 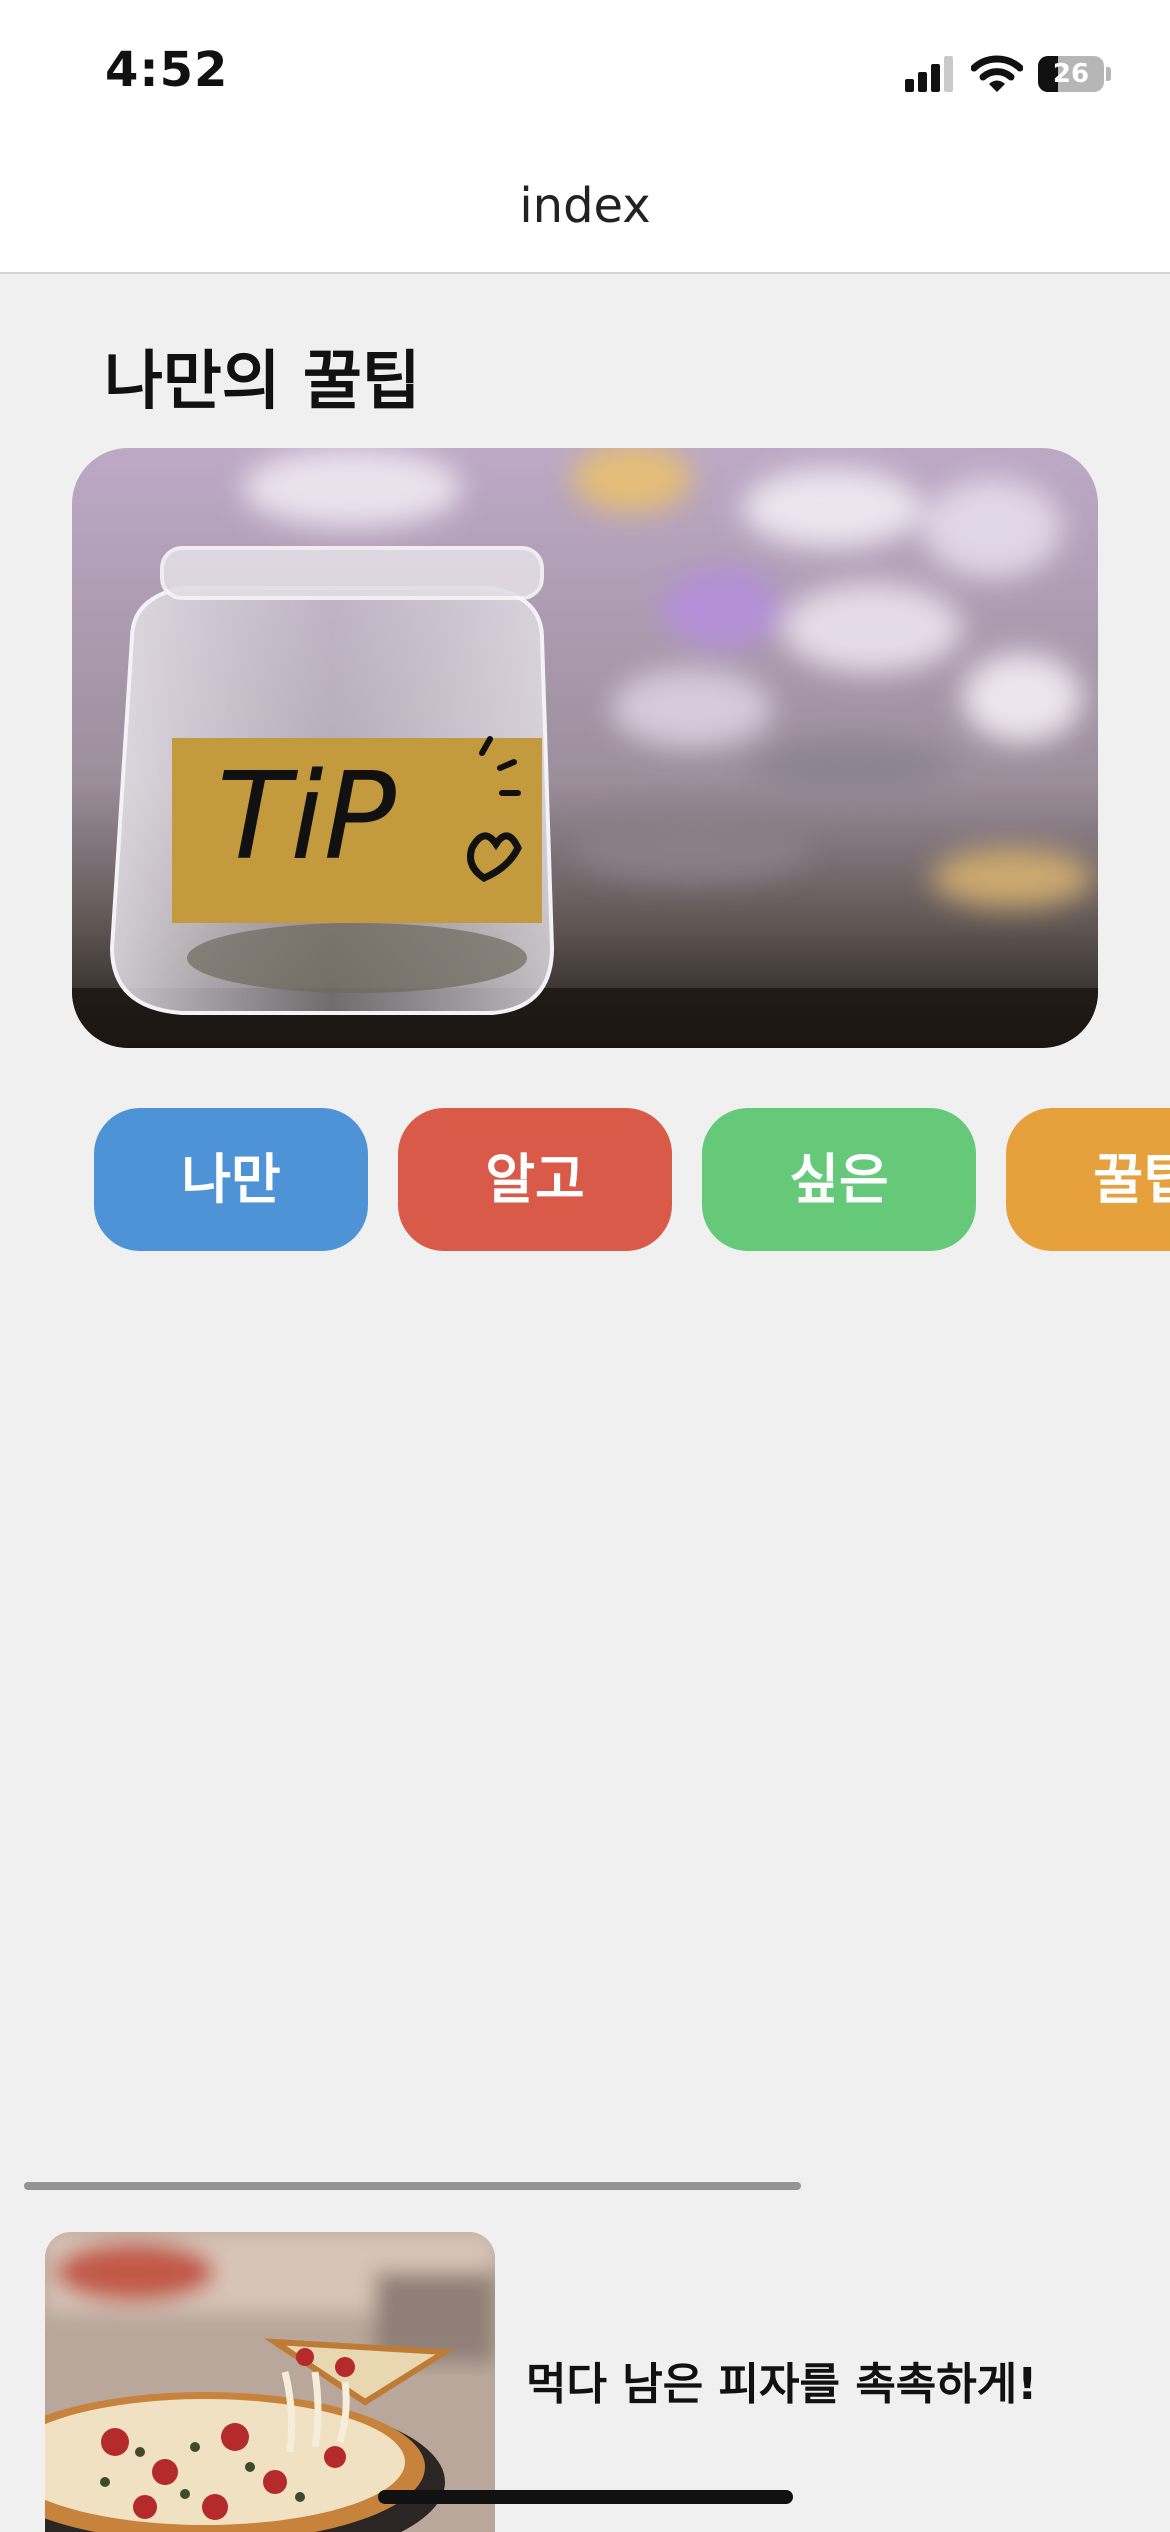 I want to click on battery-icon: 26, so click(x=1071, y=74).